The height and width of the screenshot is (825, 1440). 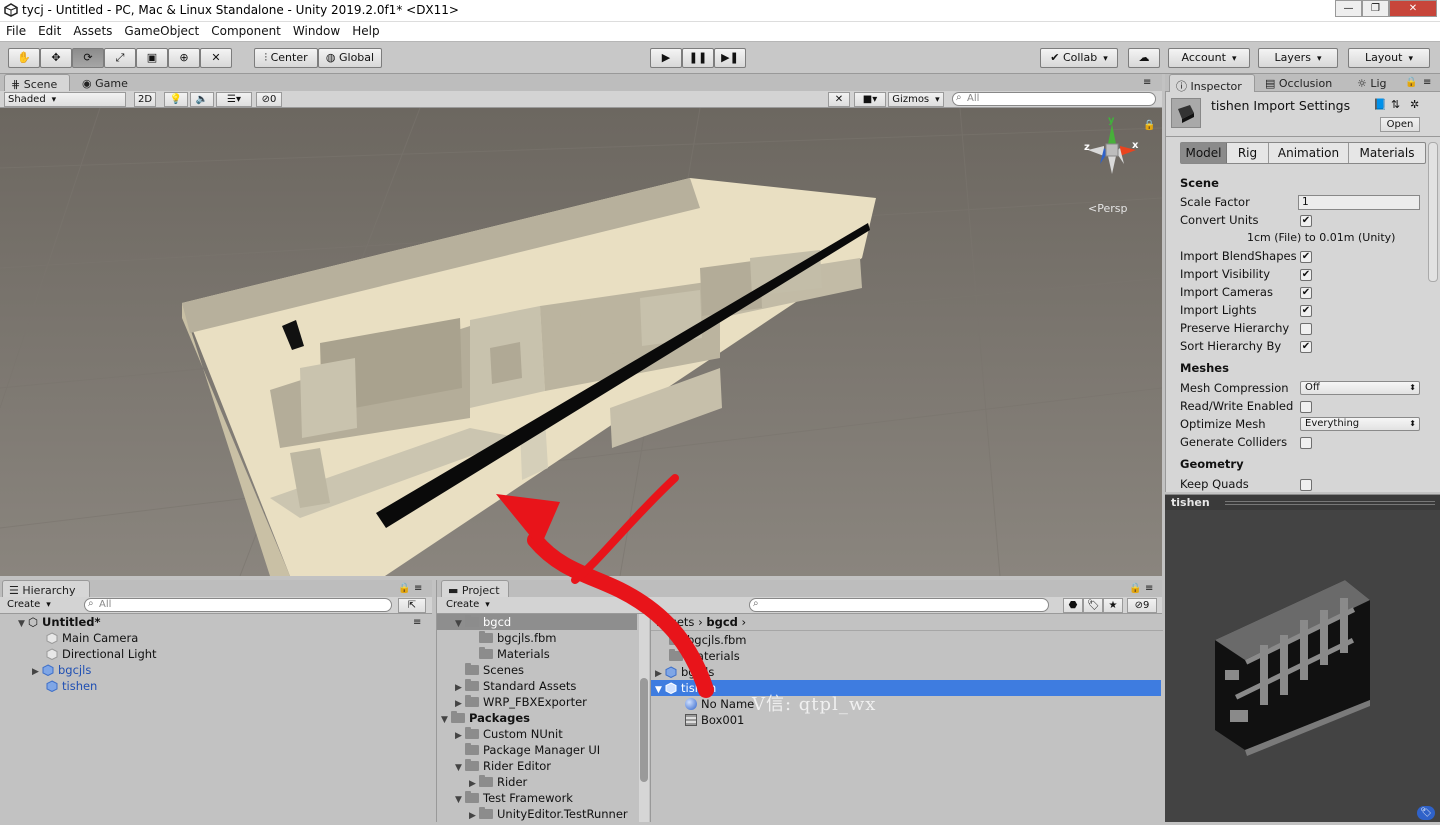 I want to click on project-lock-icon: 🔒, so click(x=1135, y=588).